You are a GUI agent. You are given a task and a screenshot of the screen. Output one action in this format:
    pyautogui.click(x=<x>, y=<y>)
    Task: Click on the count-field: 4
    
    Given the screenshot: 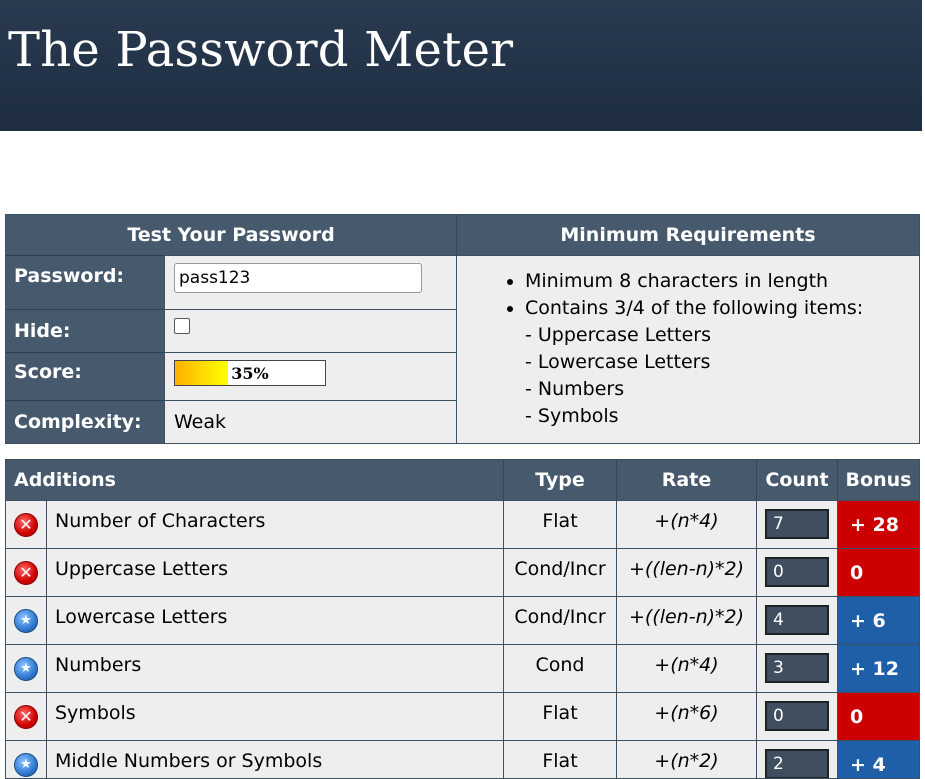 What is the action you would take?
    pyautogui.click(x=797, y=620)
    